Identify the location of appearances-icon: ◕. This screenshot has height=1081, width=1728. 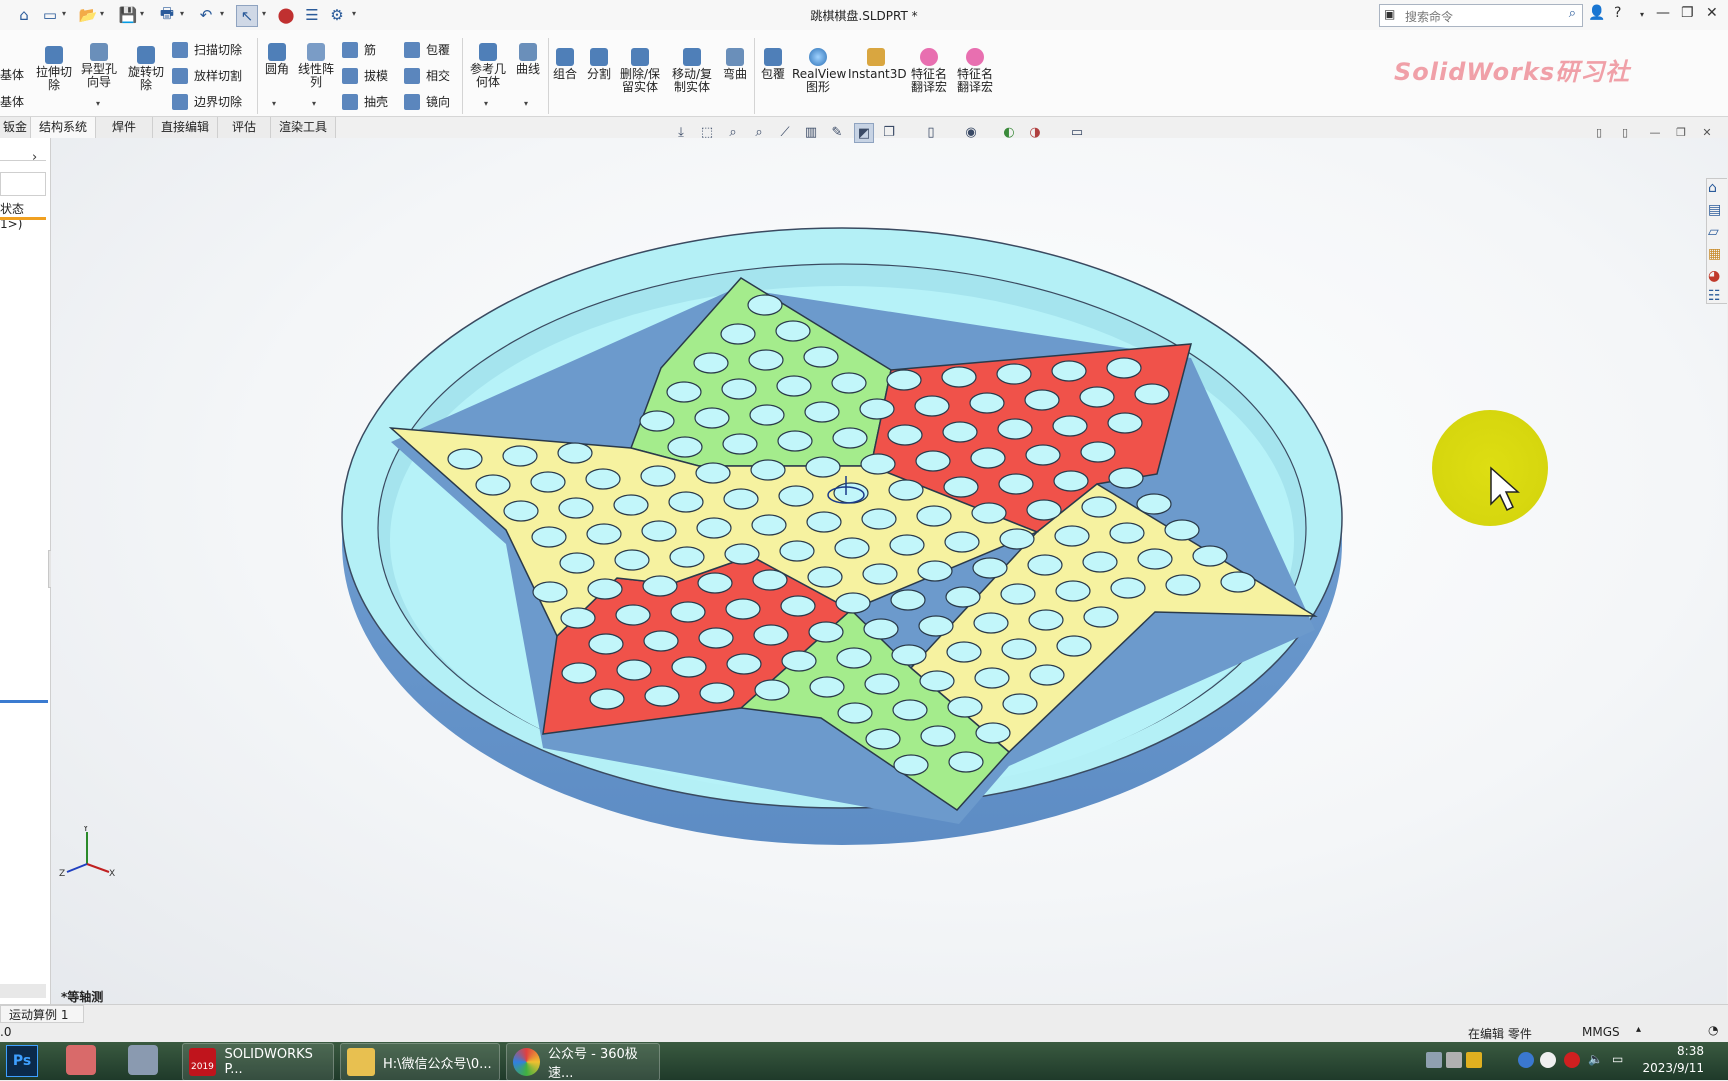
(1714, 276).